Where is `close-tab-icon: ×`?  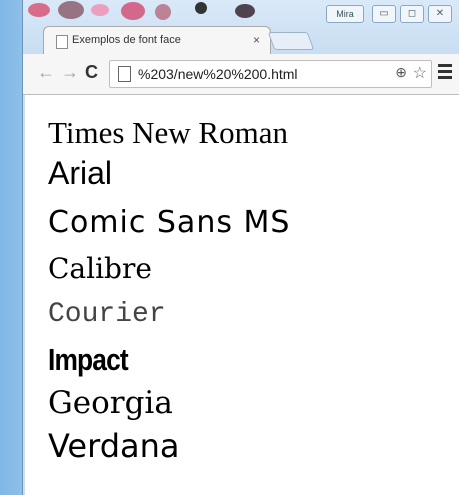 close-tab-icon: × is located at coordinates (256, 40).